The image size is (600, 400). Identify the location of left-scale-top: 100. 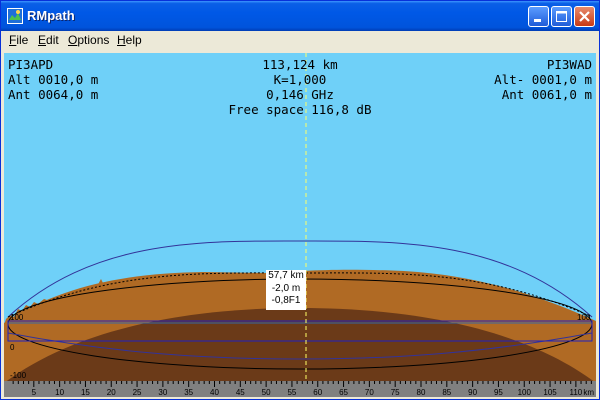
(17, 317).